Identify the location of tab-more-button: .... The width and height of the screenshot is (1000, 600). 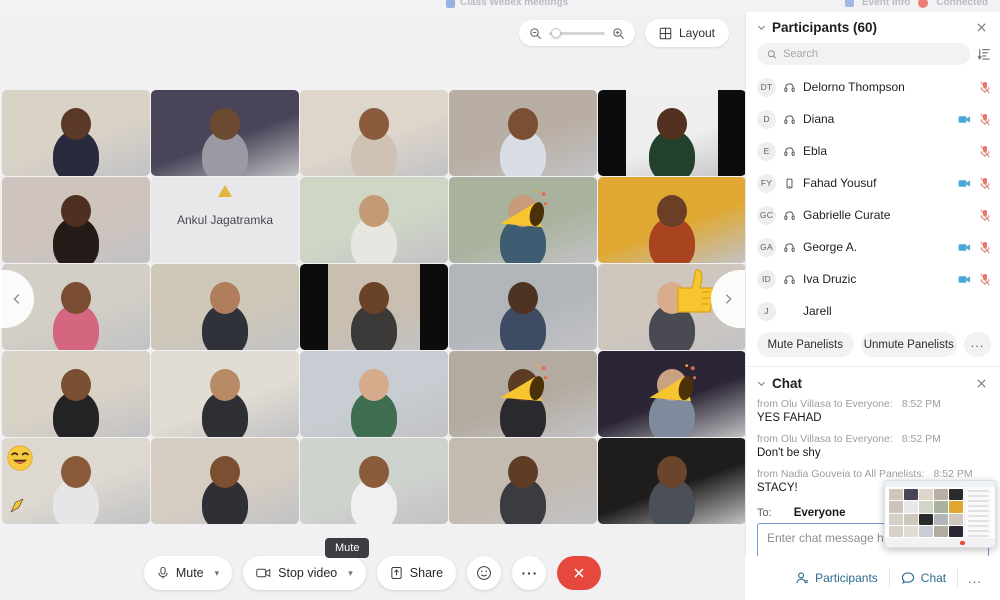
(975, 578).